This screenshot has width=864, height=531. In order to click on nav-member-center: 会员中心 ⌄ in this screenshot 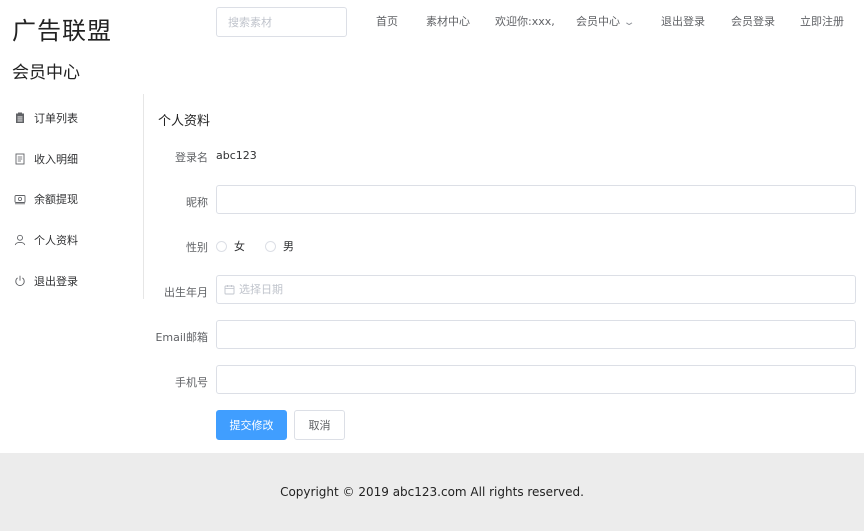, I will do `click(606, 21)`.